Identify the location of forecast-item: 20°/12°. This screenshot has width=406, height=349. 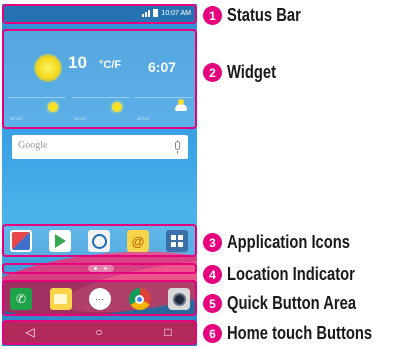
(37, 111).